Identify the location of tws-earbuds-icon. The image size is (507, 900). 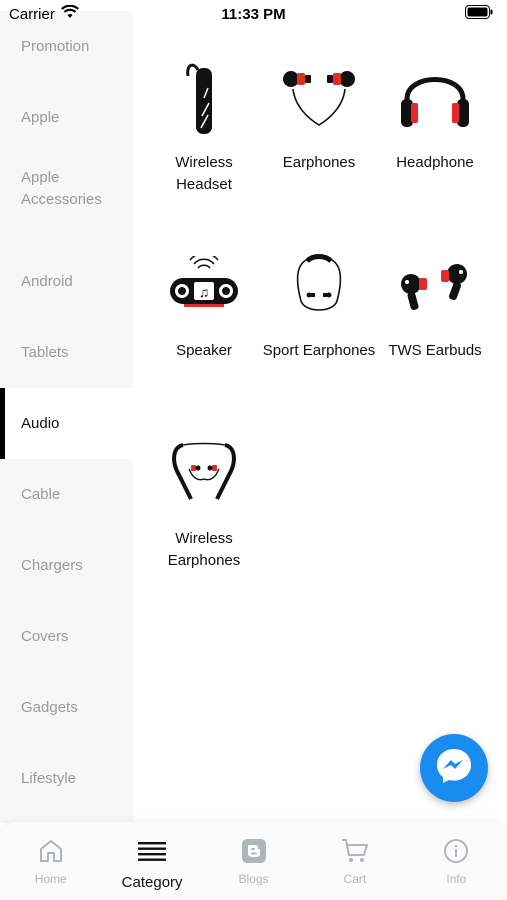
(435, 286).